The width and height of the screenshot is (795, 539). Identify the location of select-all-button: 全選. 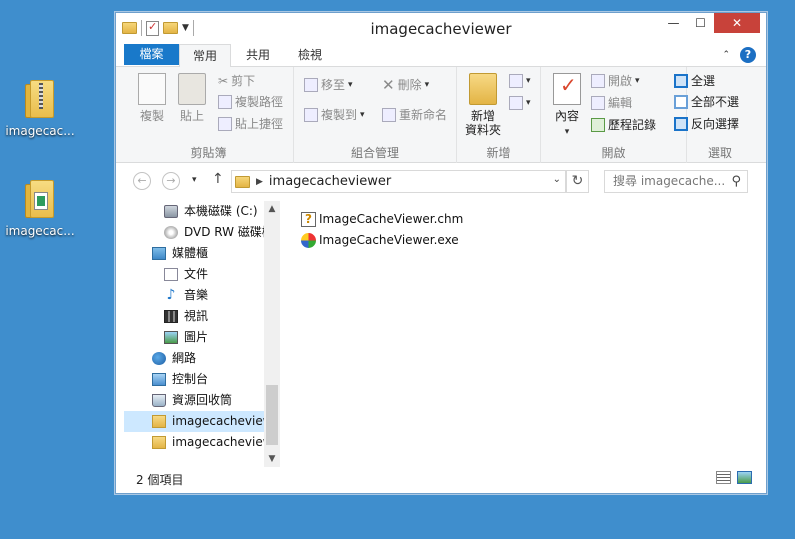
(694, 81).